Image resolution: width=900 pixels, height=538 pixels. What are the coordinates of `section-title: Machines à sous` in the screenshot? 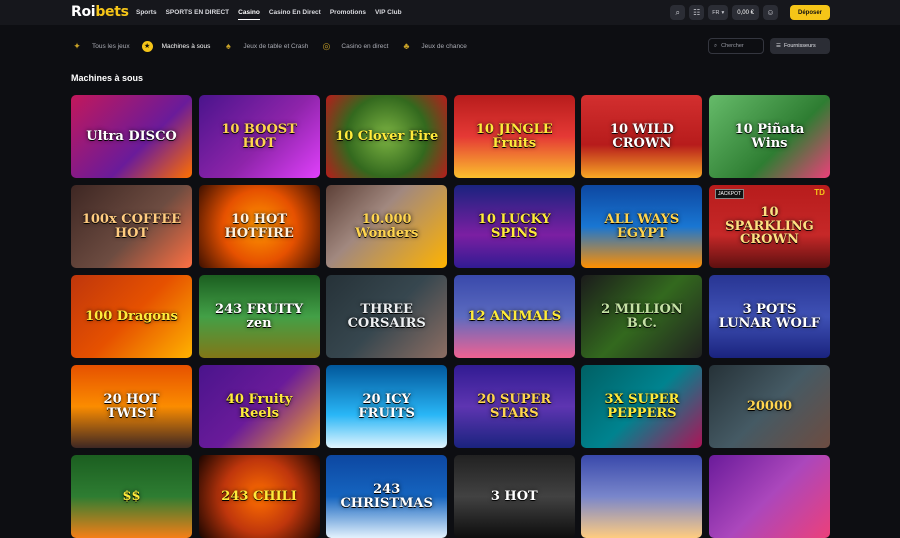 It's located at (107, 78).